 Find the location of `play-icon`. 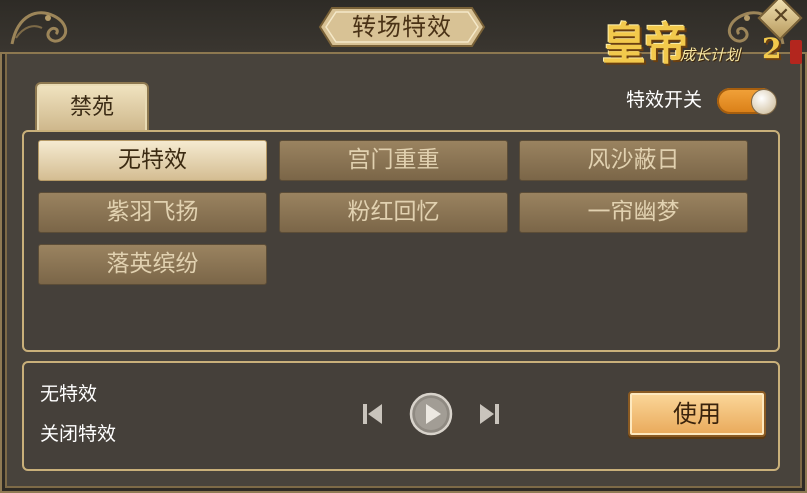

play-icon is located at coordinates (431, 414).